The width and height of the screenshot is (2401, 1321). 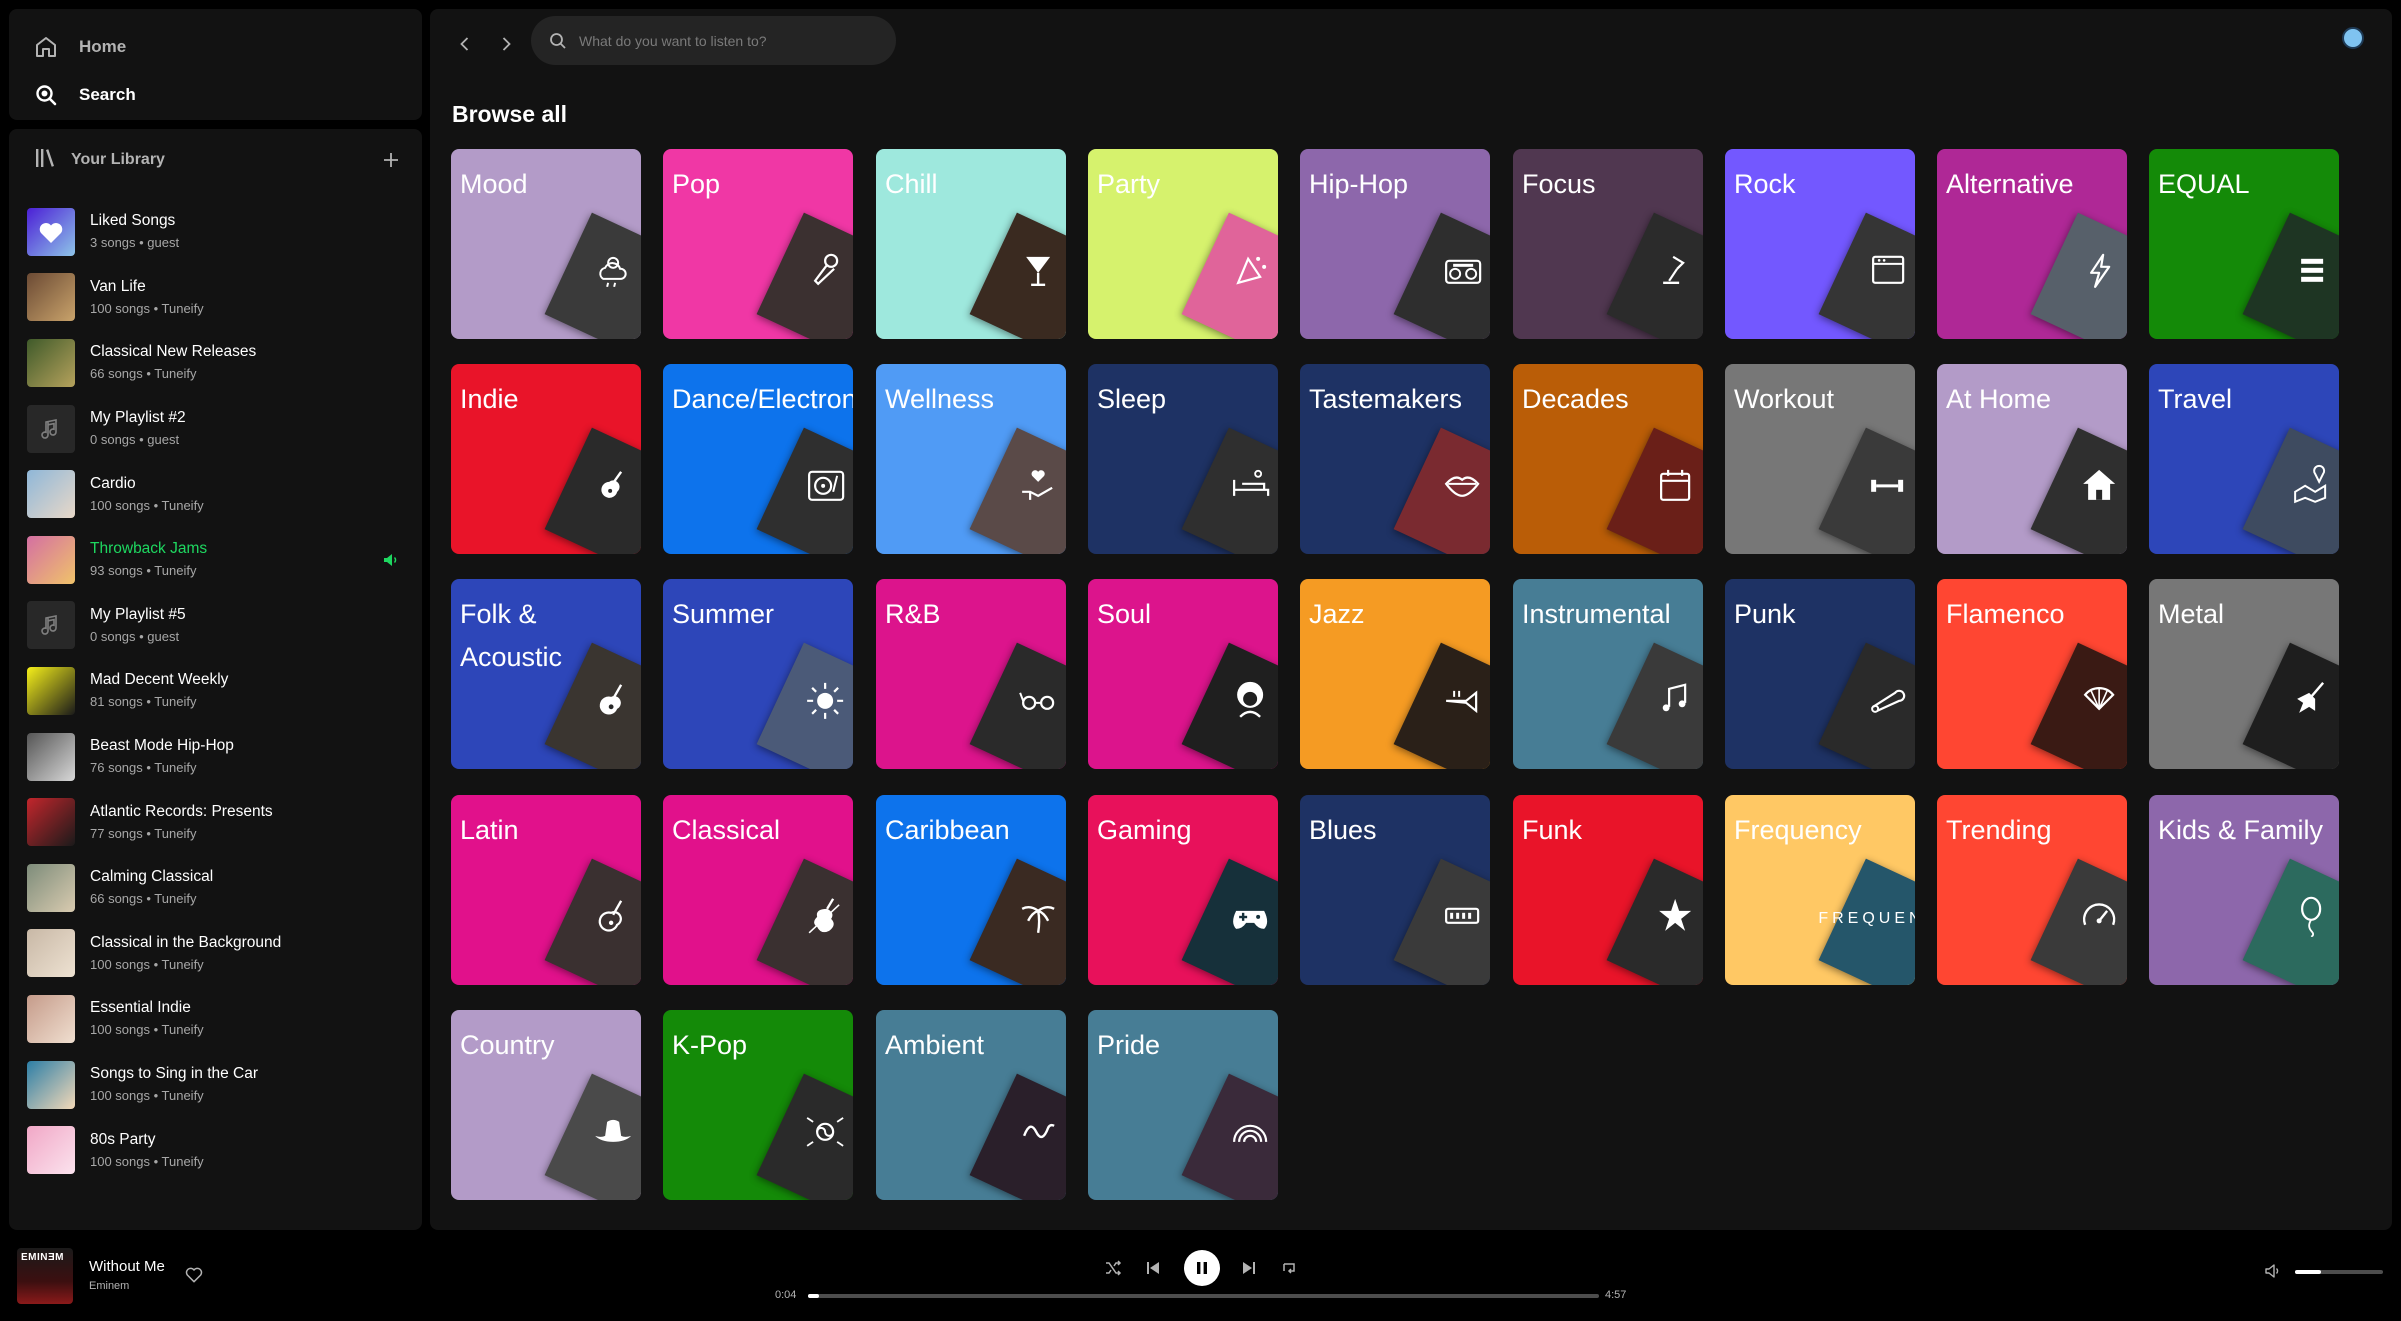 I want to click on category-card: Summer, so click(x=758, y=674).